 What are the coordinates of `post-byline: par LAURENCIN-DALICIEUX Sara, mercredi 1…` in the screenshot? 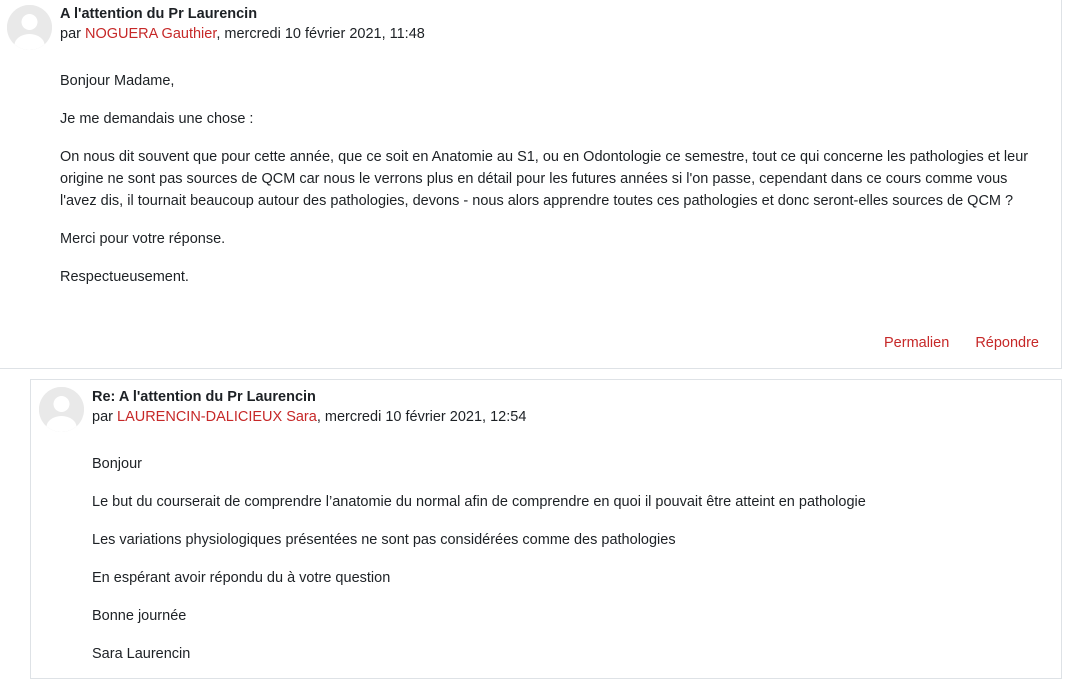 It's located at (309, 417).